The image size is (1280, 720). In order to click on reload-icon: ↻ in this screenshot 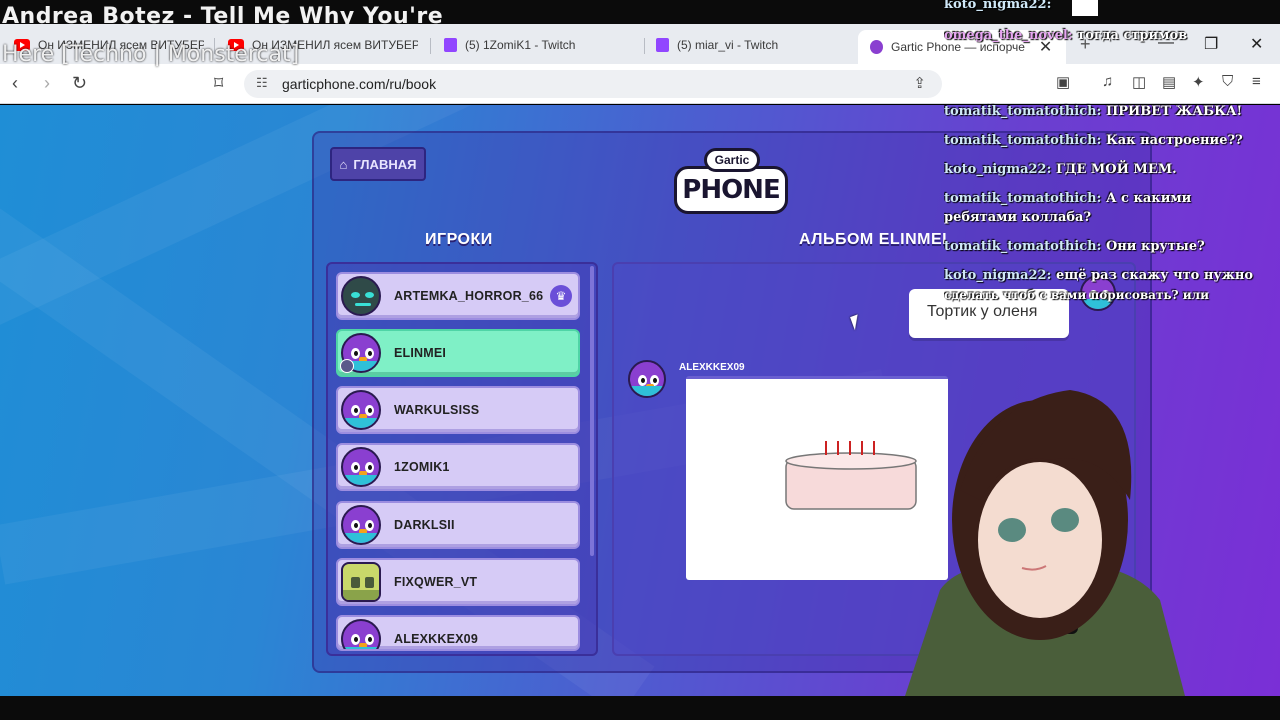, I will do `click(79, 83)`.